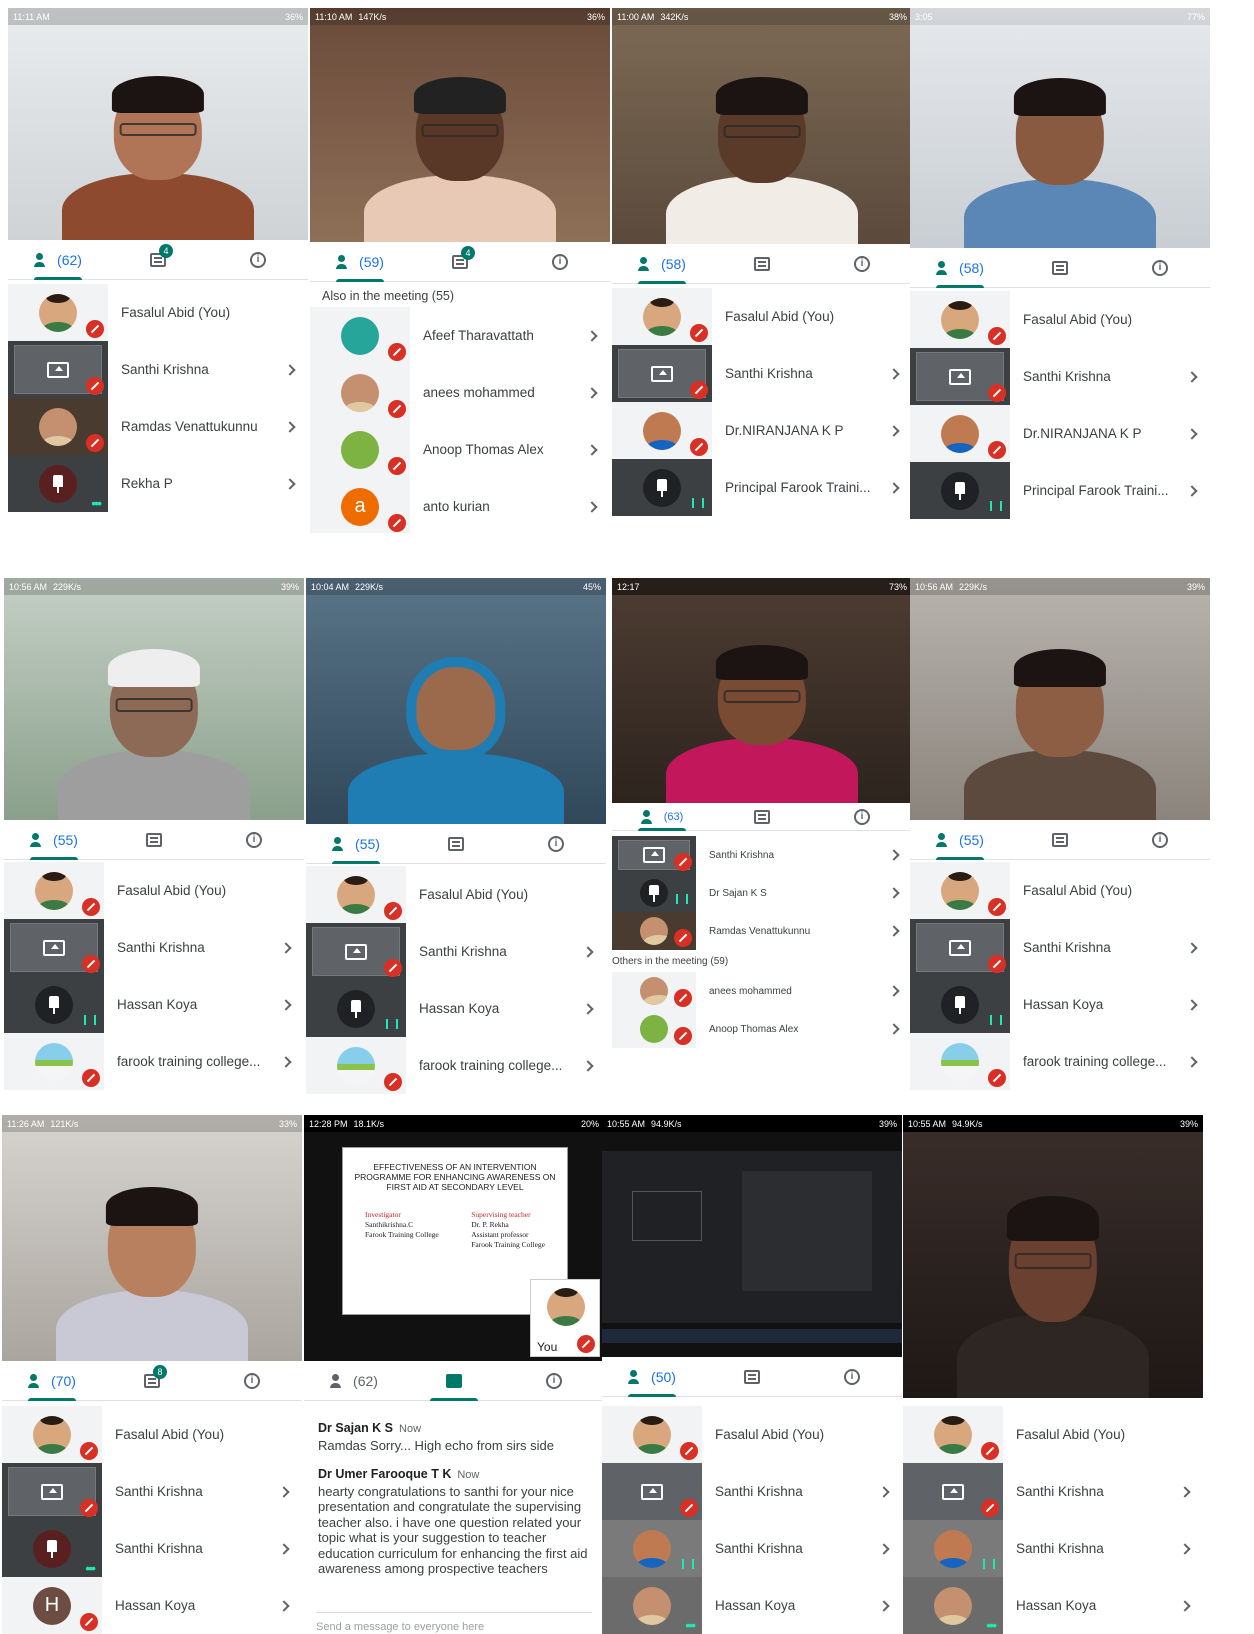 The width and height of the screenshot is (1254, 1634). Describe the element at coordinates (360, 262) in the screenshot. I see `tab-people: (59)` at that location.